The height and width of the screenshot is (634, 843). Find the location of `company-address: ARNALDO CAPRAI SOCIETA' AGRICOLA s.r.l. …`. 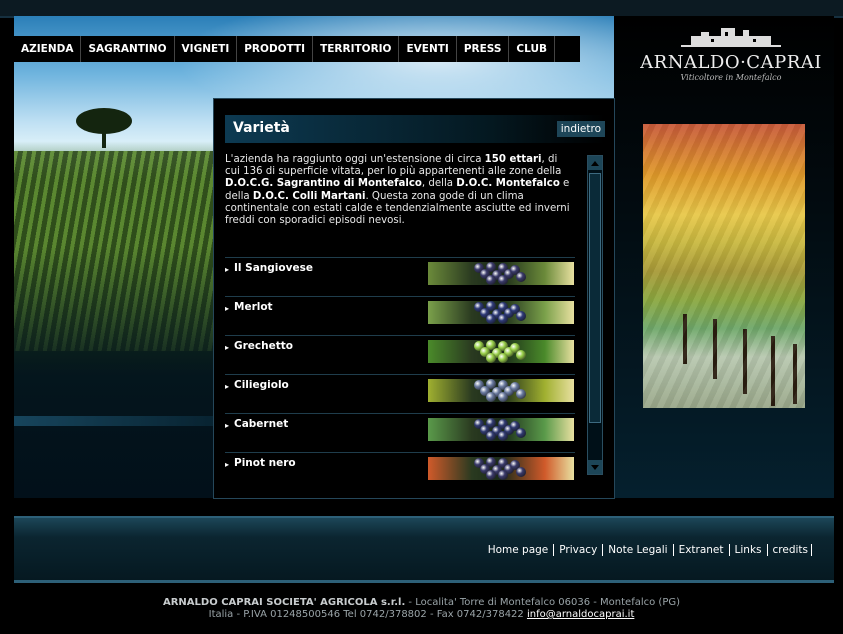

company-address: ARNALDO CAPRAI SOCIETA' AGRICOLA s.r.l. … is located at coordinates (421, 608).